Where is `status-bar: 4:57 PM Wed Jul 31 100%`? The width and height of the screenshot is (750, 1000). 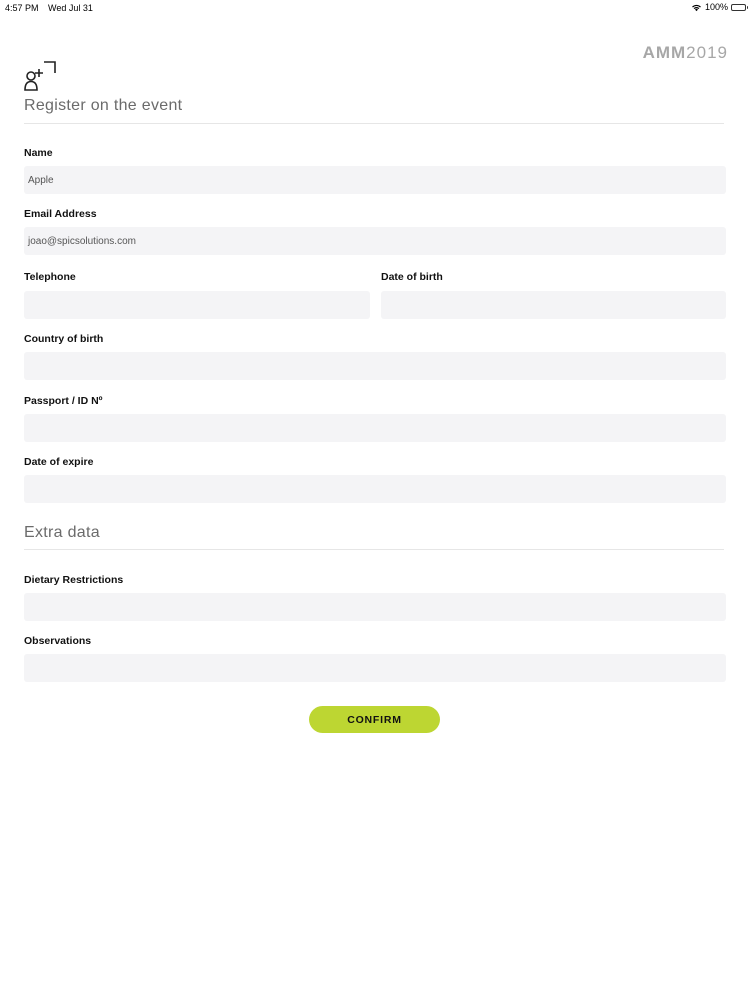
status-bar: 4:57 PM Wed Jul 31 100% is located at coordinates (375, 8).